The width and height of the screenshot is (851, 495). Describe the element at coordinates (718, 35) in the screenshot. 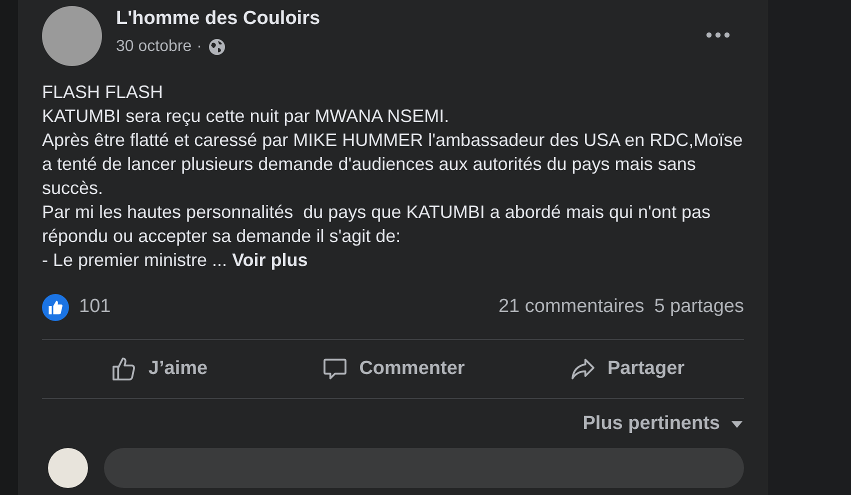

I see `more-options-icon` at that location.